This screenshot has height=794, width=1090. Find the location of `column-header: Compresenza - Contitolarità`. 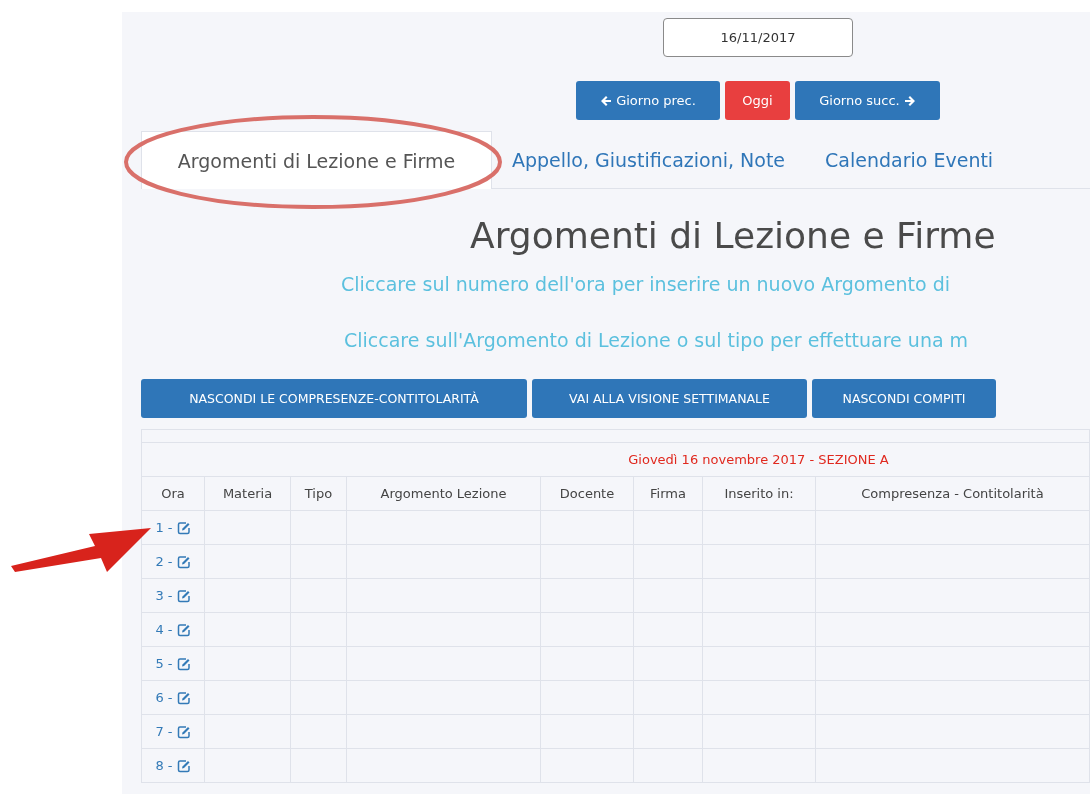

column-header: Compresenza - Contitolarità is located at coordinates (952, 493).